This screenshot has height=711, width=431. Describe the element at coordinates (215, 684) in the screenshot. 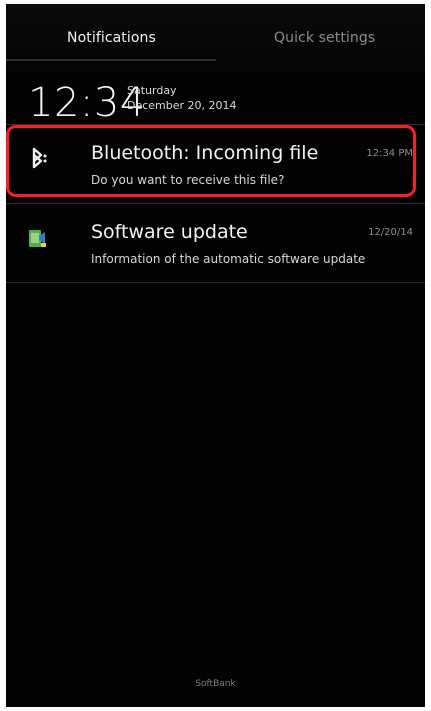

I see `carrier-label: SoftBank` at that location.